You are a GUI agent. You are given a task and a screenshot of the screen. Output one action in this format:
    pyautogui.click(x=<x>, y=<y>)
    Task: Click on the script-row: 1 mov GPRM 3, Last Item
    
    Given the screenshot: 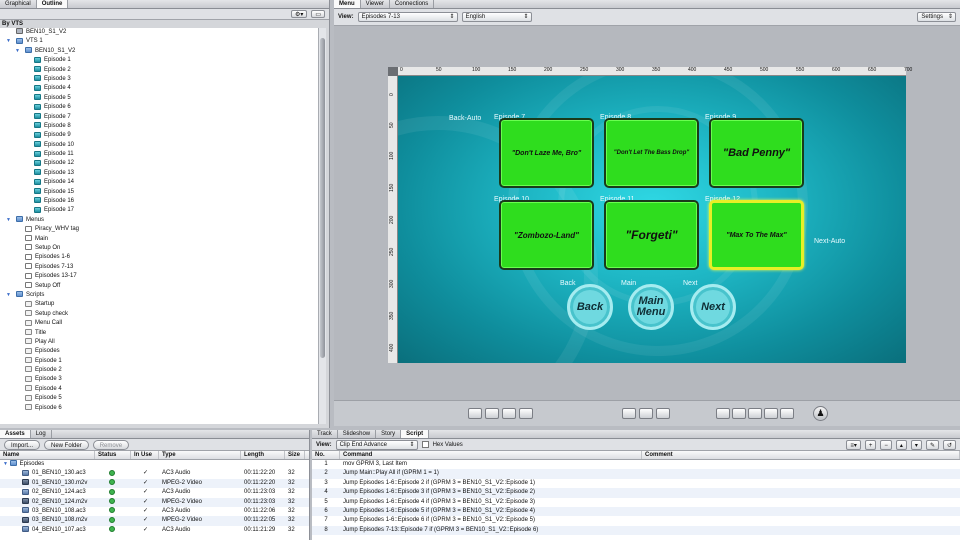 What is the action you would take?
    pyautogui.click(x=636, y=464)
    